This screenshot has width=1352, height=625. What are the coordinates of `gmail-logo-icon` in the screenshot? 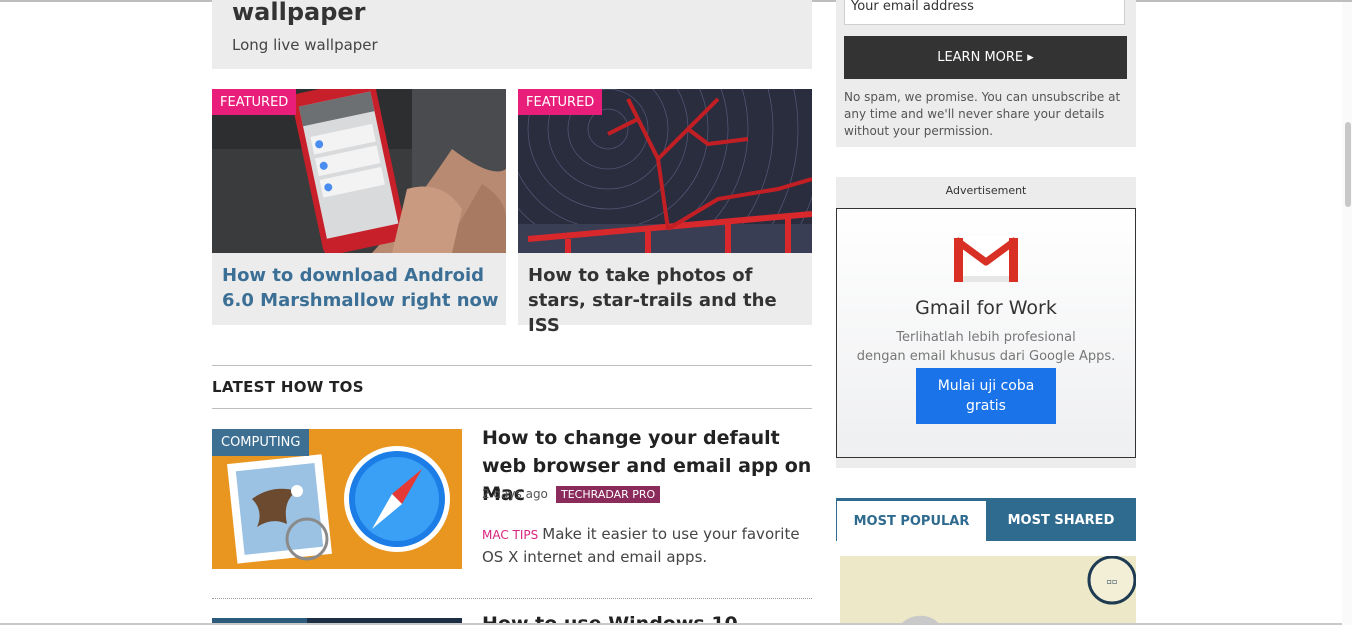 It's located at (986, 259).